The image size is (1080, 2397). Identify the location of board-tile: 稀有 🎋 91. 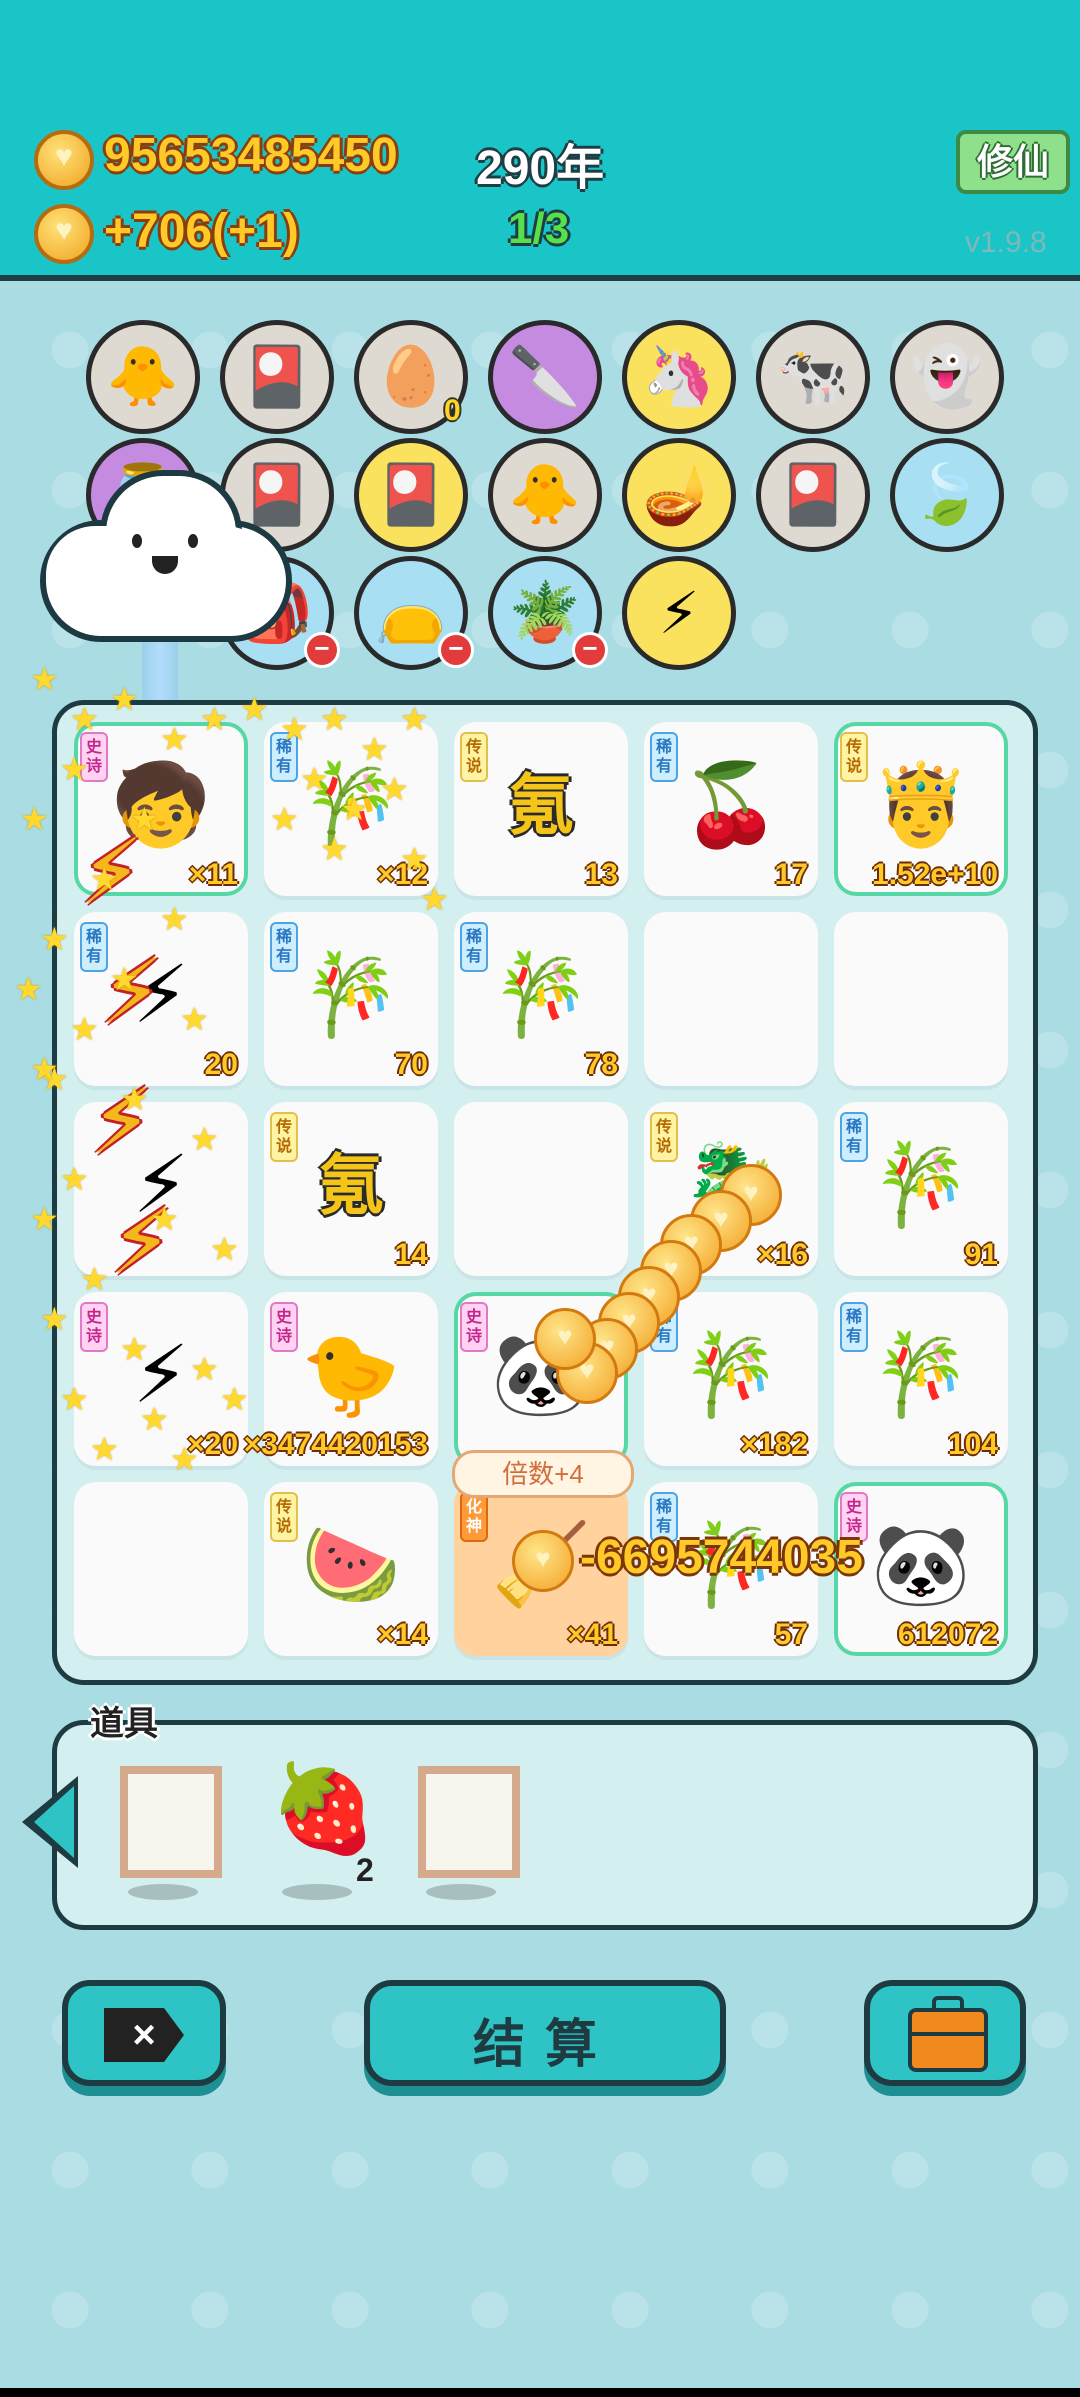
(921, 1189).